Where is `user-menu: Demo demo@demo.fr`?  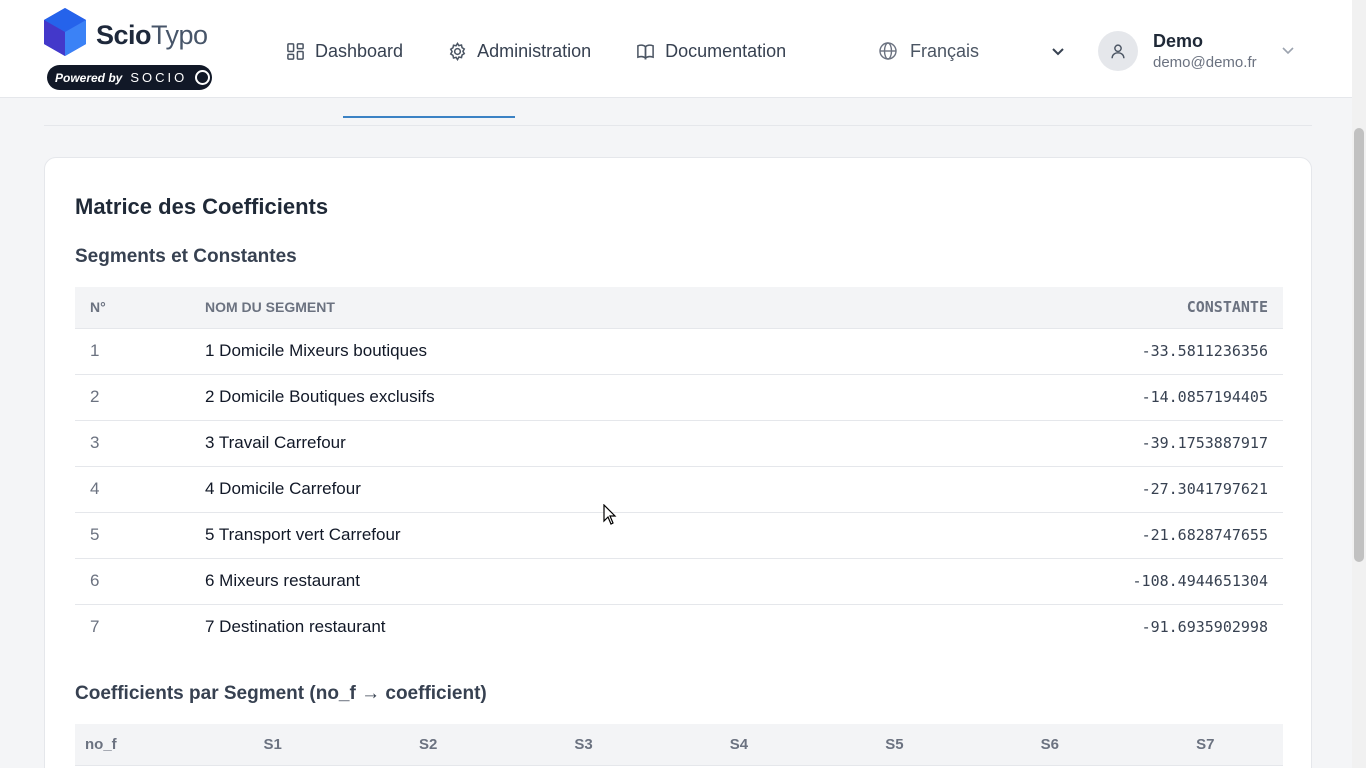
user-menu: Demo demo@demo.fr is located at coordinates (1203, 51).